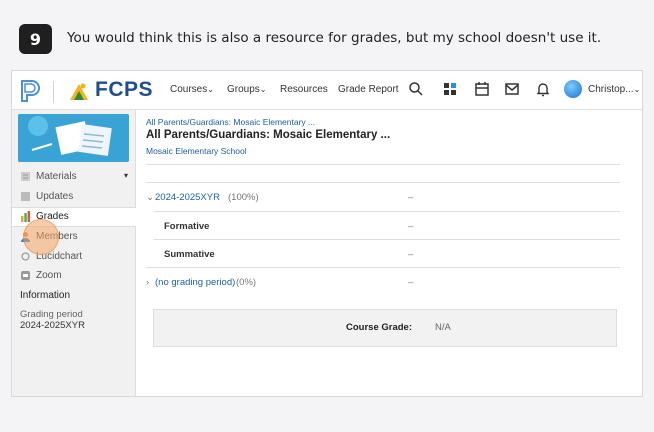 The image size is (654, 432). What do you see at coordinates (382, 282) in the screenshot?
I see `no-grading-period-row: › (no grading period) (0%) –` at bounding box center [382, 282].